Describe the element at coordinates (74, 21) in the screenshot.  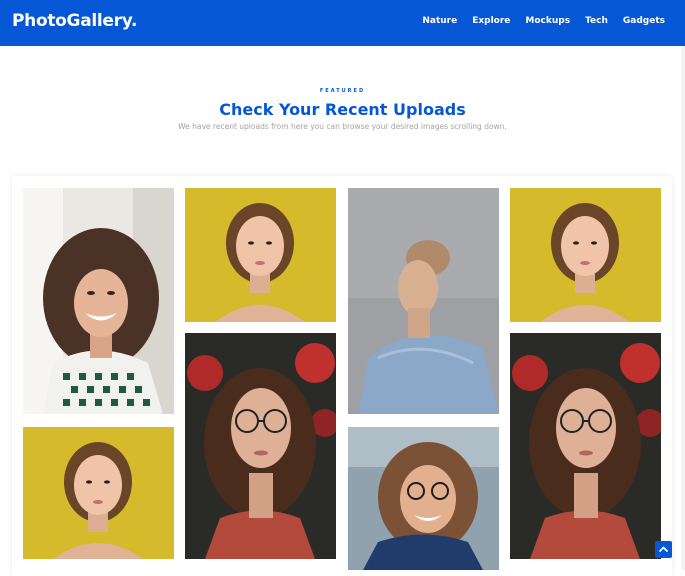
I see `brand-logo: PhotoGallery.` at that location.